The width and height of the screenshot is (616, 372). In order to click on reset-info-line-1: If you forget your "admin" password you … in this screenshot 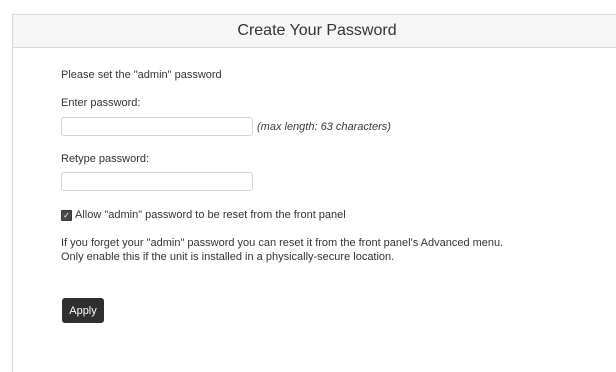, I will do `click(282, 243)`.